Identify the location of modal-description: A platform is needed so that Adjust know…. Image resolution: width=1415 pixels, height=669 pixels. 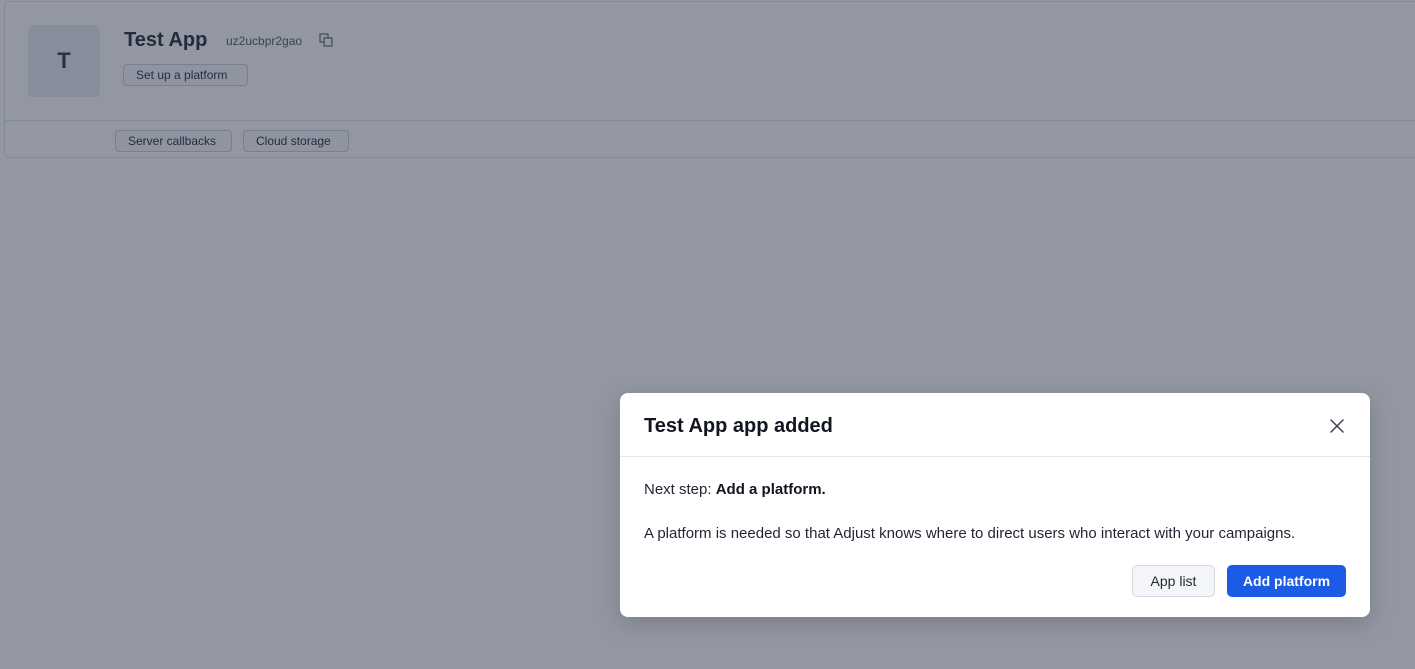
(970, 533).